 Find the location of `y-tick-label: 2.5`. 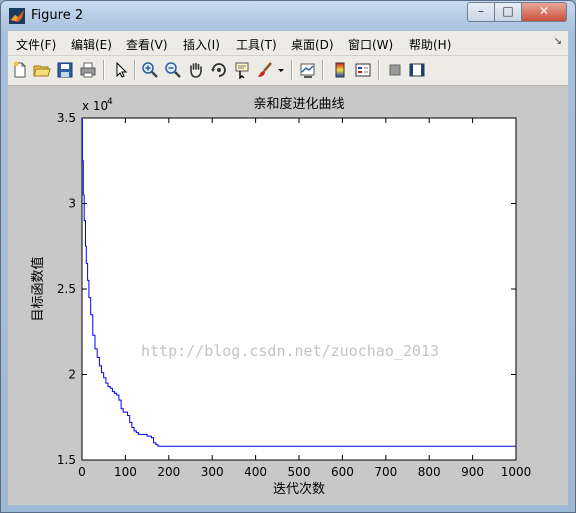

y-tick-label: 2.5 is located at coordinates (66, 289).